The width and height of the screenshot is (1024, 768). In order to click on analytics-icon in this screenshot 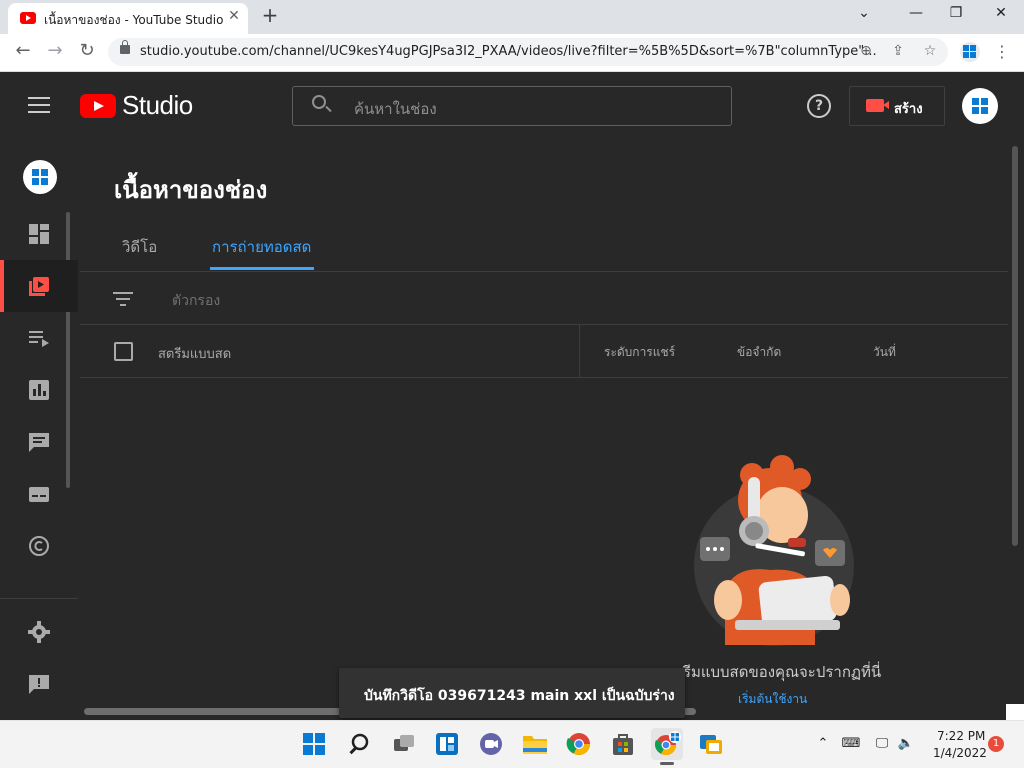, I will do `click(39, 390)`.